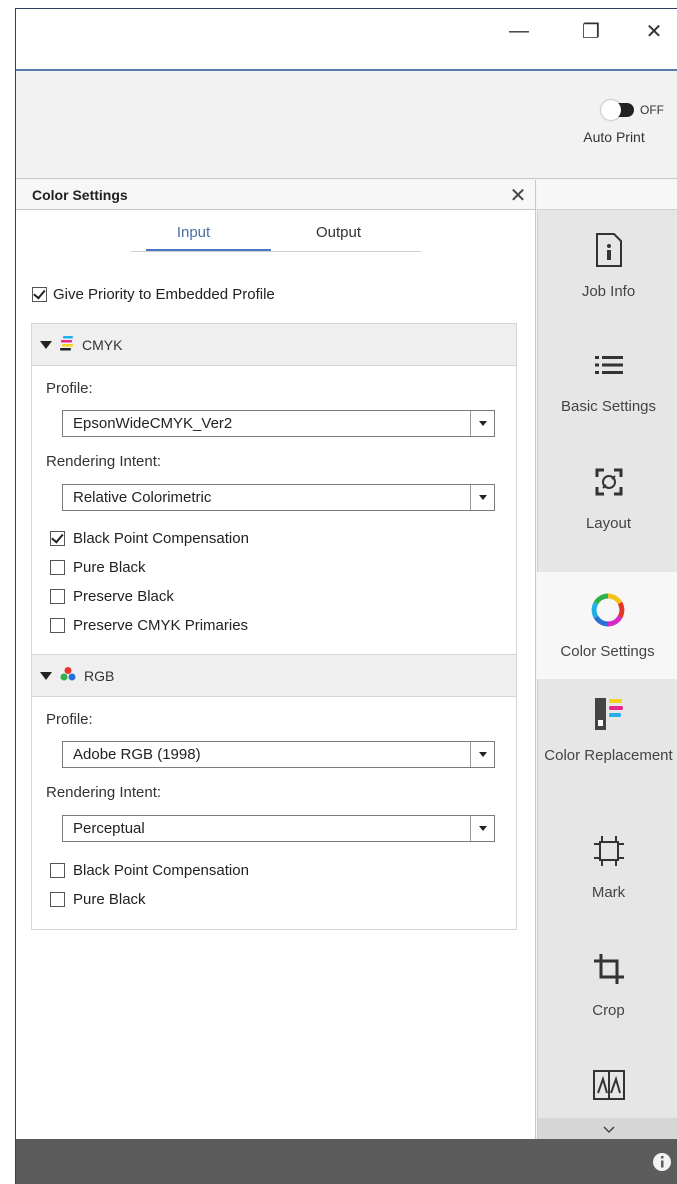 Image resolution: width=677 pixels, height=1184 pixels. I want to click on rgb-intent-label: Rendering Intent:, so click(104, 792).